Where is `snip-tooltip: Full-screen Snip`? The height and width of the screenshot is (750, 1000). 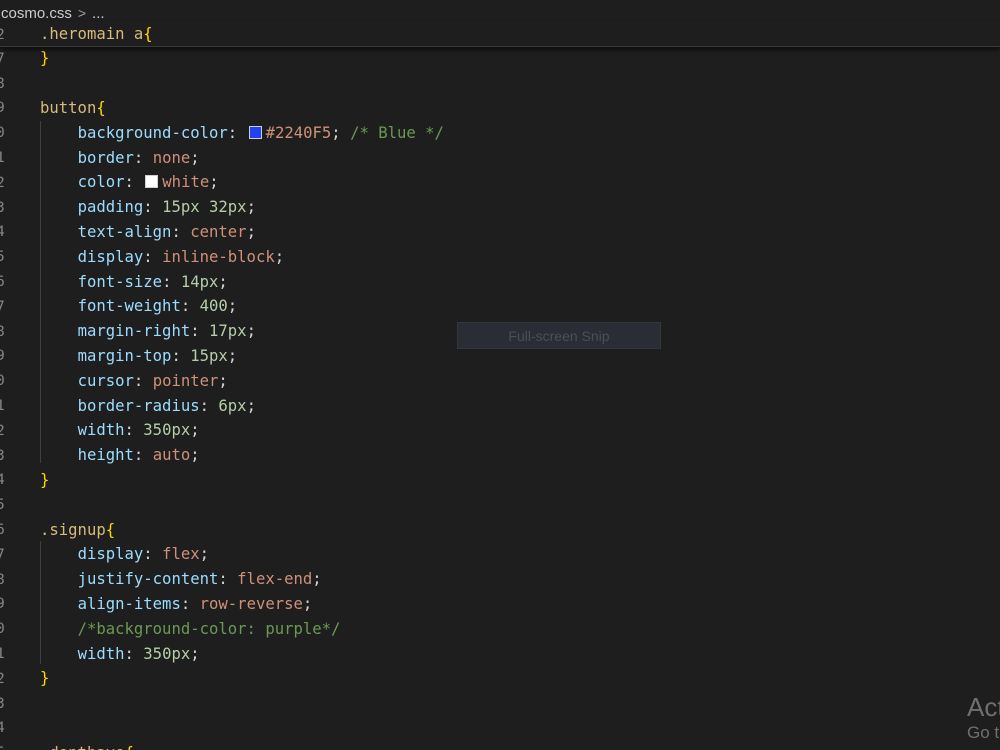
snip-tooltip: Full-screen Snip is located at coordinates (559, 335).